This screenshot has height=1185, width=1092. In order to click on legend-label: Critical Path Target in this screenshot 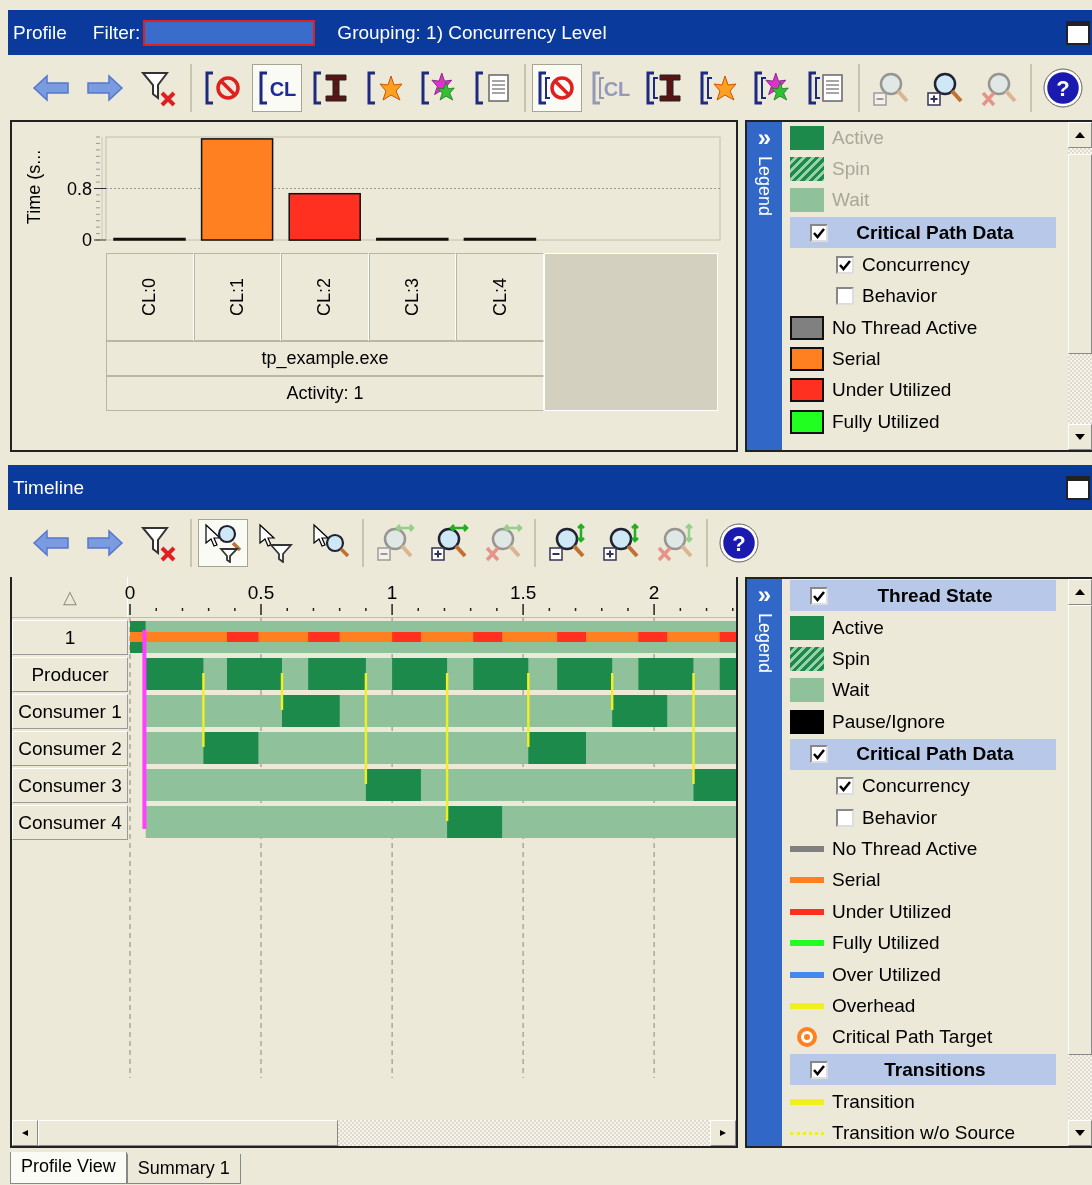, I will do `click(912, 1037)`.